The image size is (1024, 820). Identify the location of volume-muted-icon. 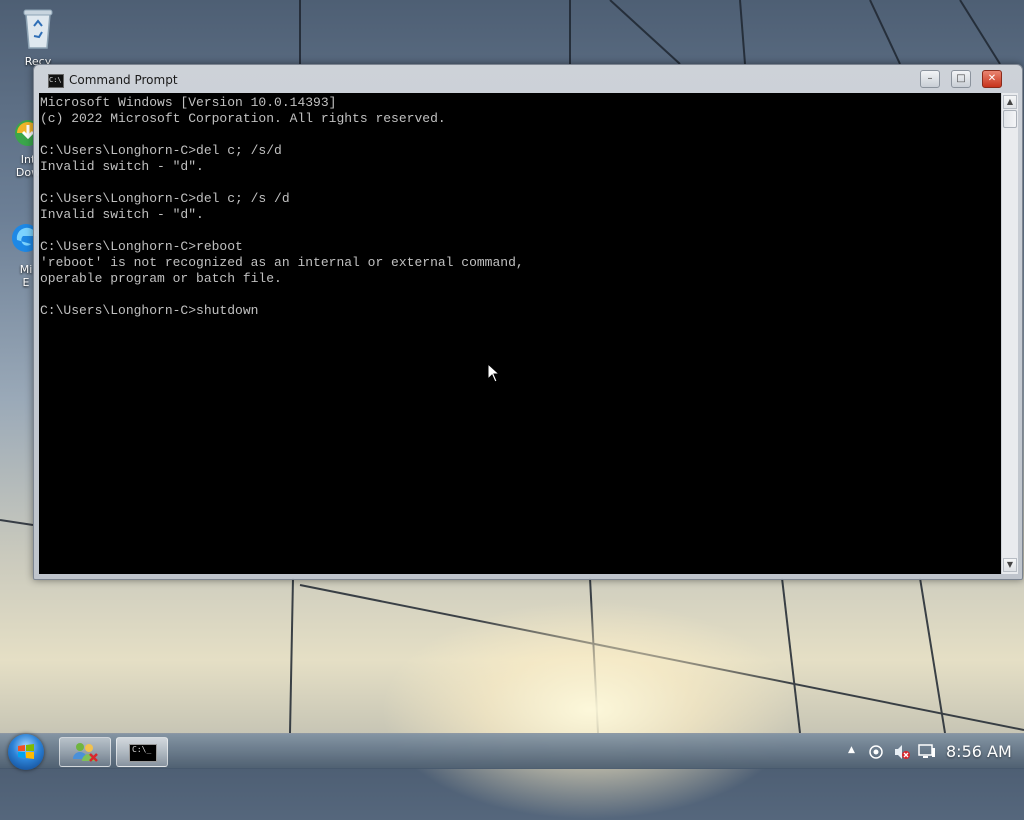
(902, 752).